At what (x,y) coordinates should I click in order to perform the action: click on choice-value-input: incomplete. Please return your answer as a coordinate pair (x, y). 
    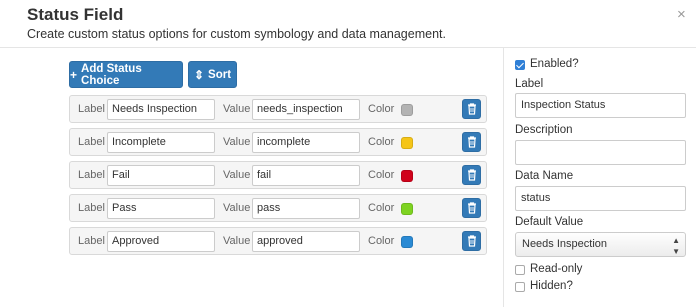
    Looking at the image, I should click on (306, 142).